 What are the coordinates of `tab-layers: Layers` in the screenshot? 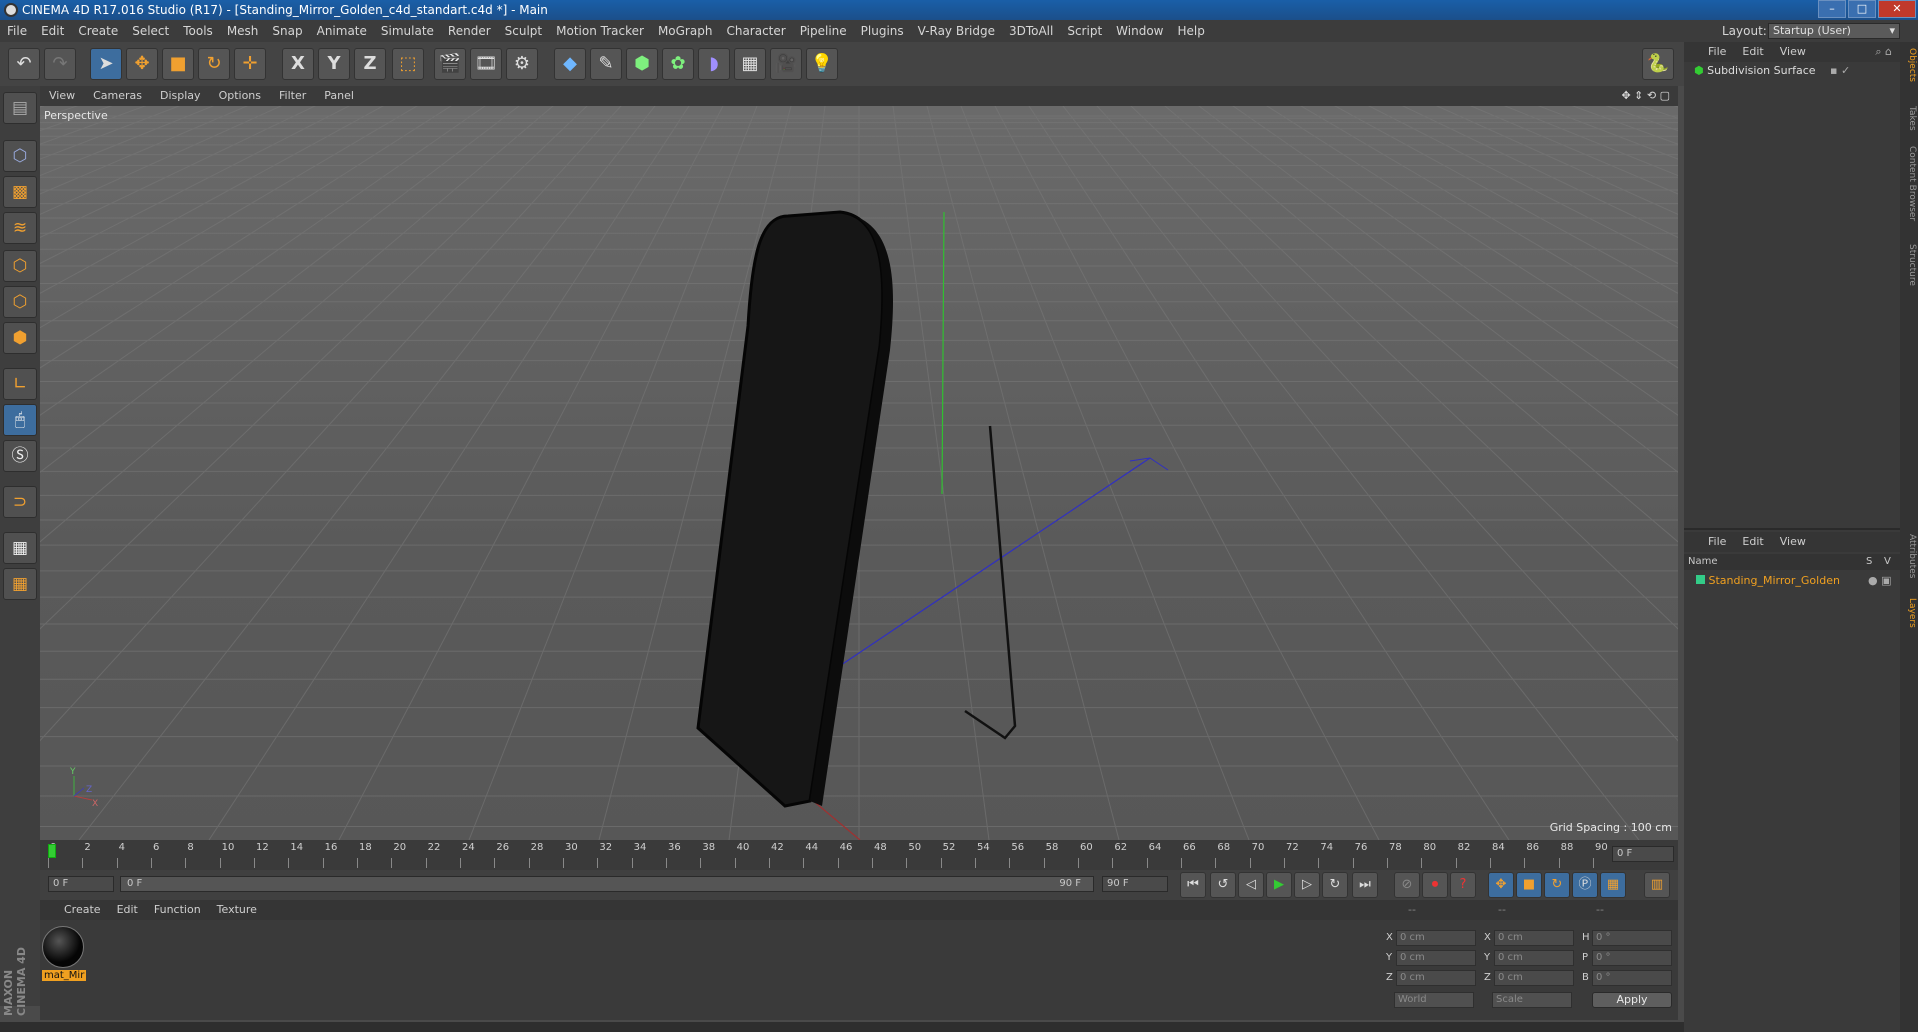 It's located at (1909, 613).